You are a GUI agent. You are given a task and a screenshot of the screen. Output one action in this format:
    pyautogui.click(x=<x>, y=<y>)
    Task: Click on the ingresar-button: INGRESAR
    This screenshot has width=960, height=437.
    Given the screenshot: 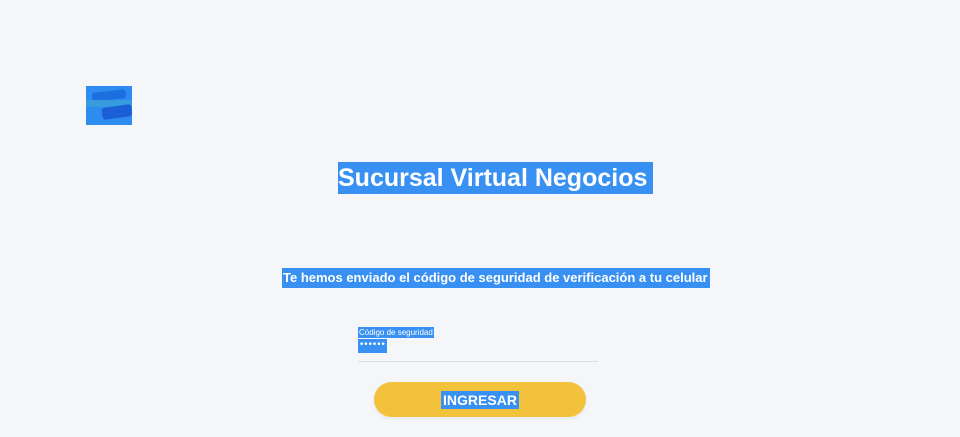 What is the action you would take?
    pyautogui.click(x=480, y=399)
    